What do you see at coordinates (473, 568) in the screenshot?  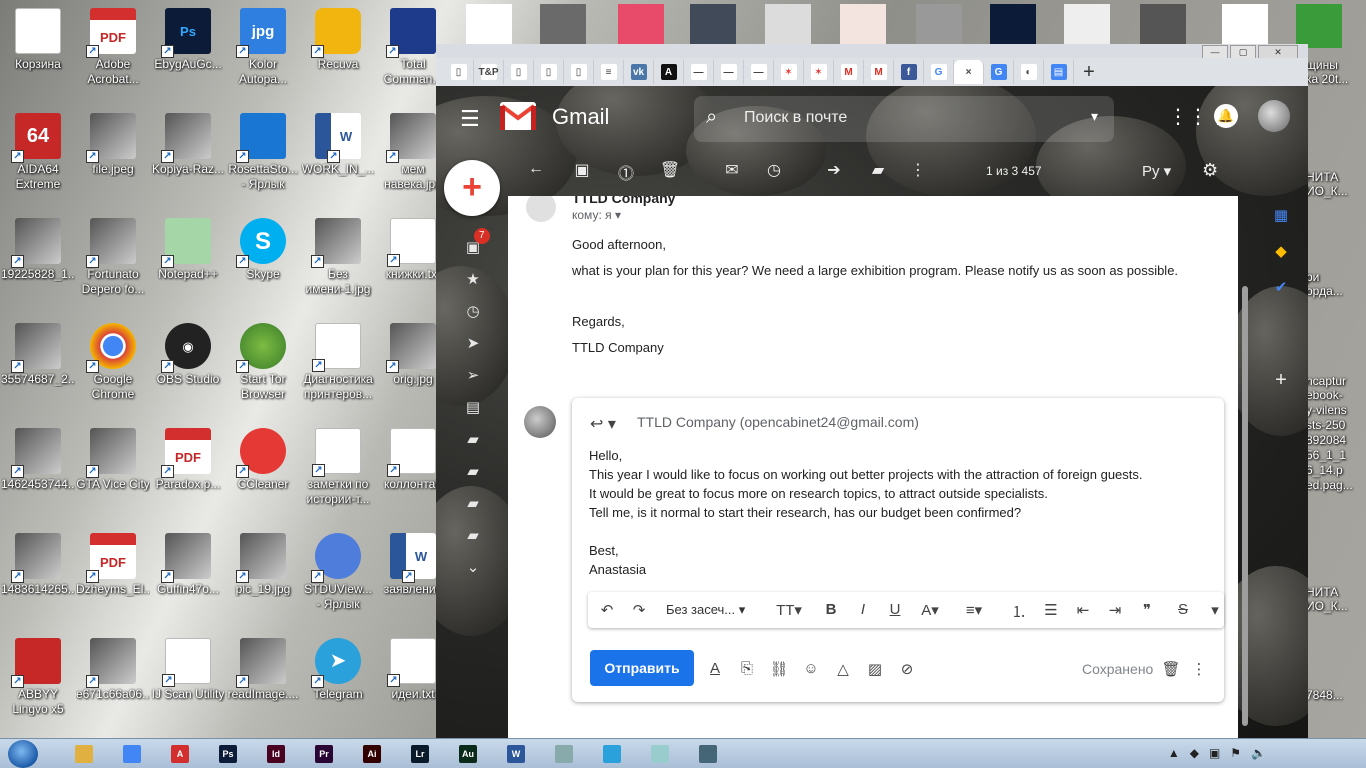 I see `more-chevron-icon: ⌄` at bounding box center [473, 568].